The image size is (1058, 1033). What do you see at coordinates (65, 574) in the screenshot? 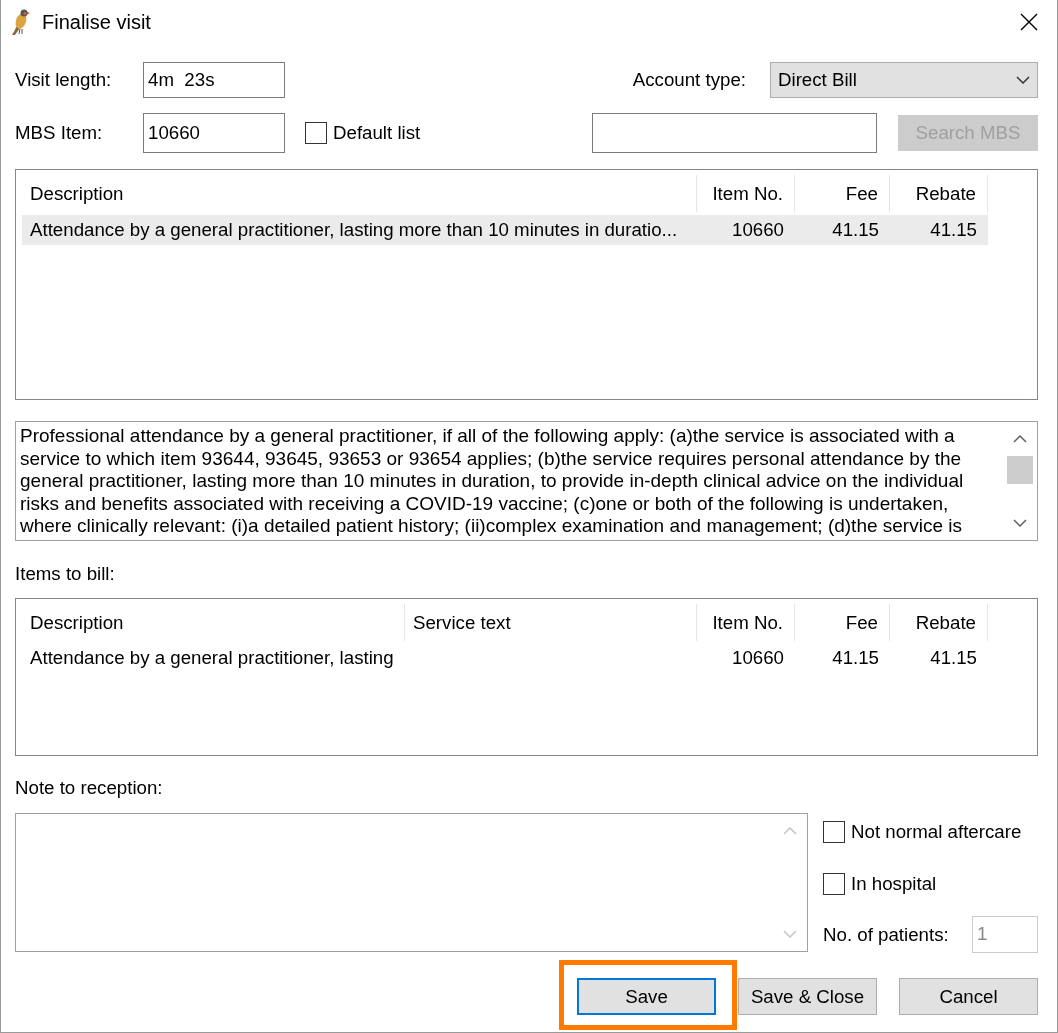
I see `section-label: Items to bill:` at bounding box center [65, 574].